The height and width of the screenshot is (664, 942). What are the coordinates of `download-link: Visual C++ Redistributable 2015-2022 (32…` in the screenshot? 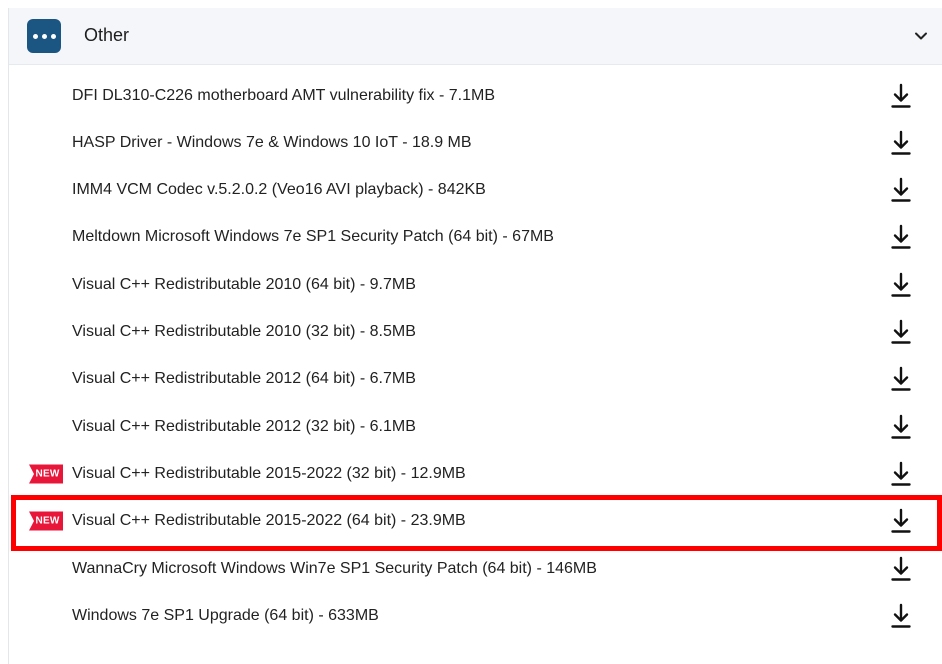 It's located at (269, 474).